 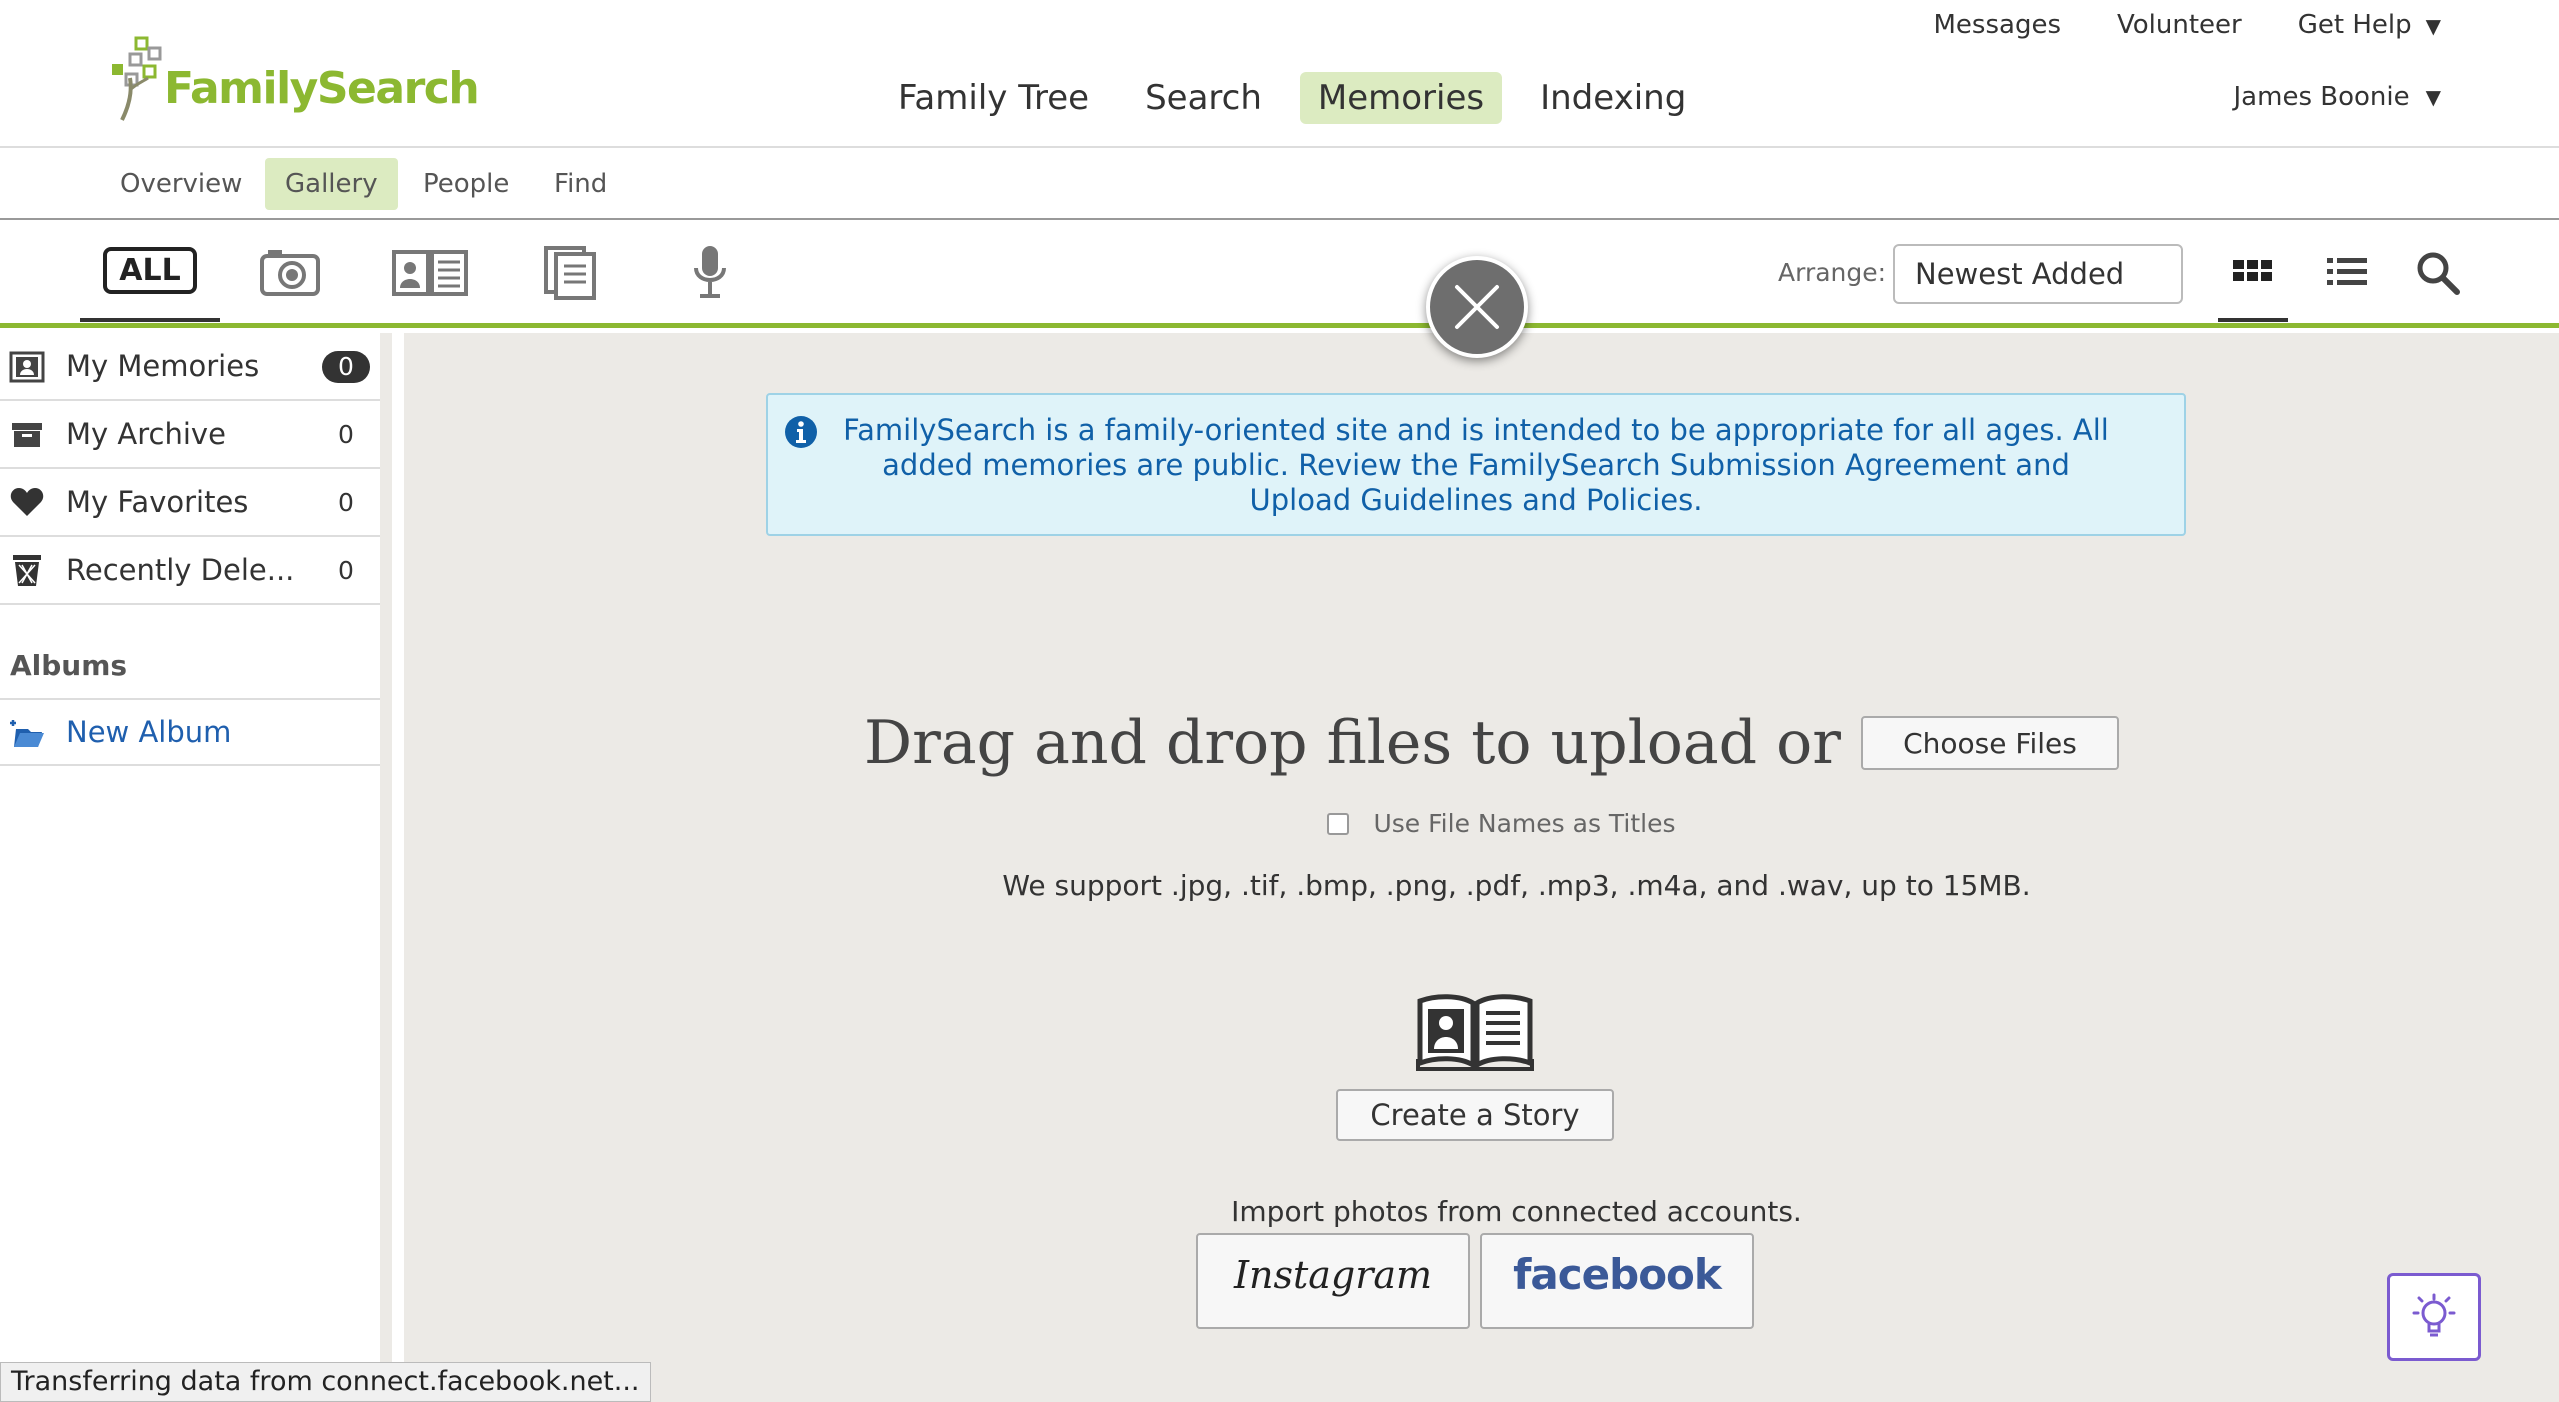 What do you see at coordinates (1997, 25) in the screenshot?
I see `messages-link: Messages` at bounding box center [1997, 25].